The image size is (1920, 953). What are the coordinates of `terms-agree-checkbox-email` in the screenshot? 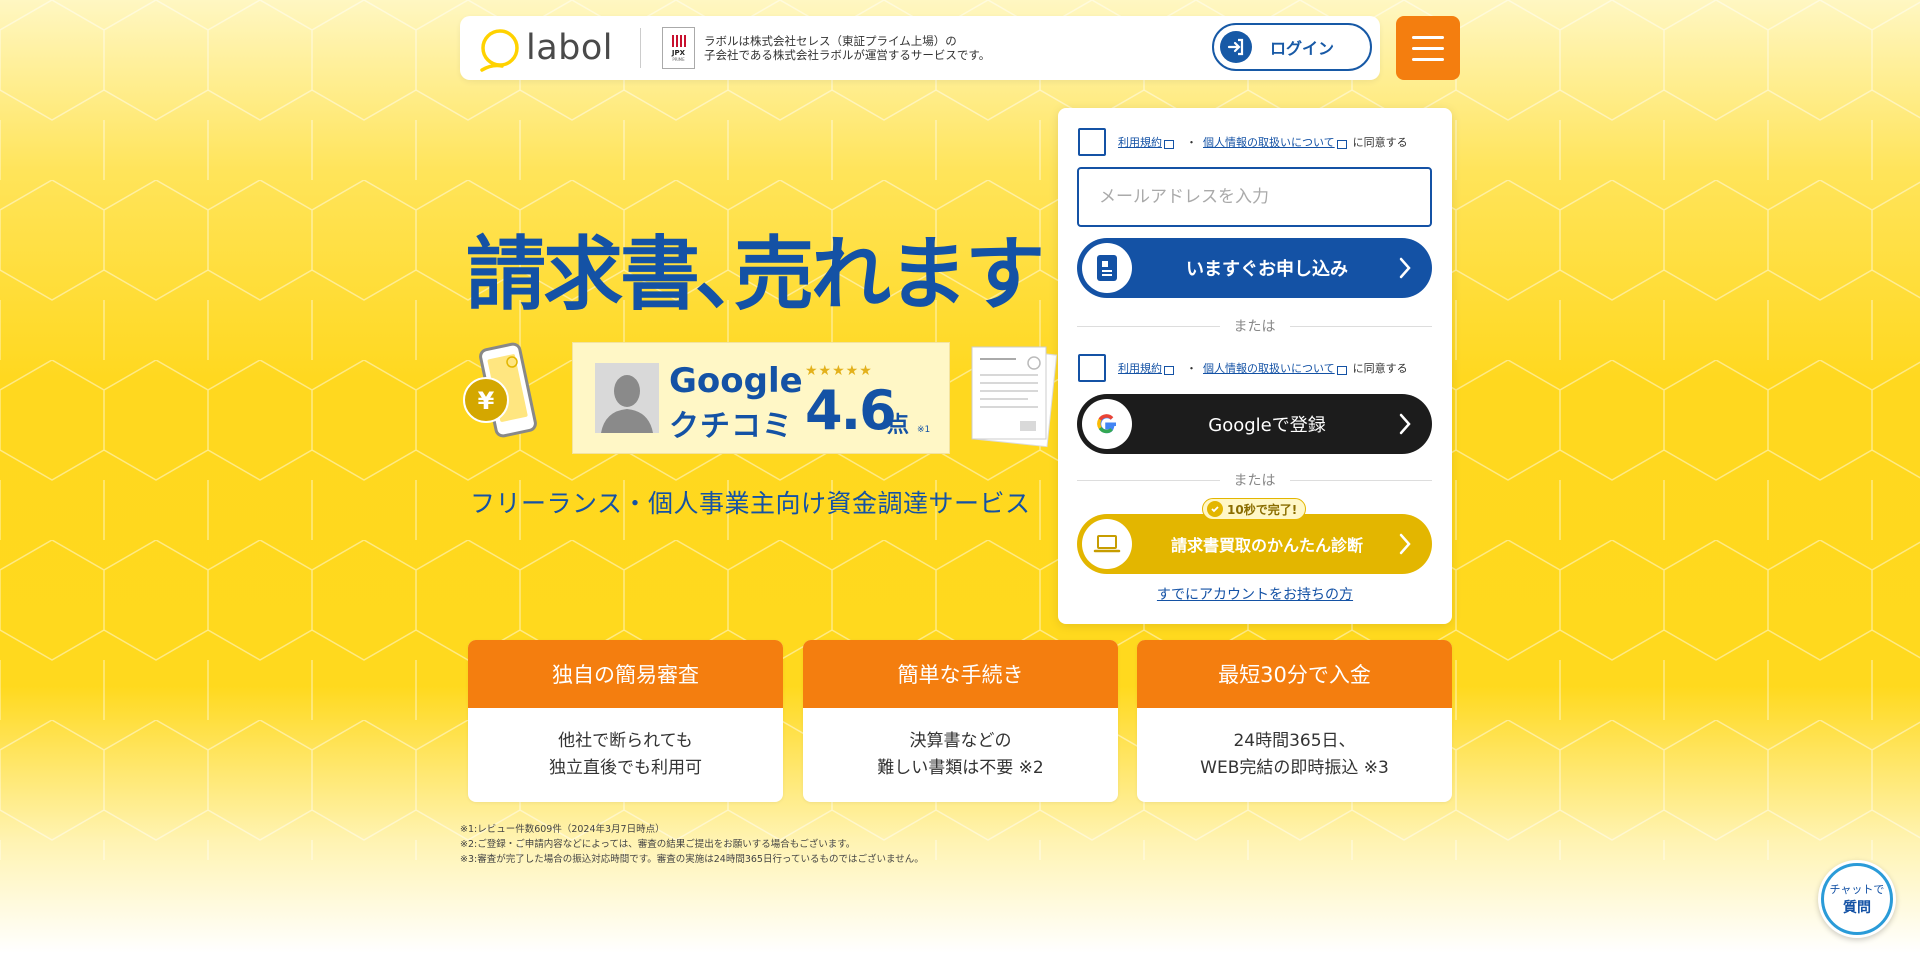 It's located at (1092, 142).